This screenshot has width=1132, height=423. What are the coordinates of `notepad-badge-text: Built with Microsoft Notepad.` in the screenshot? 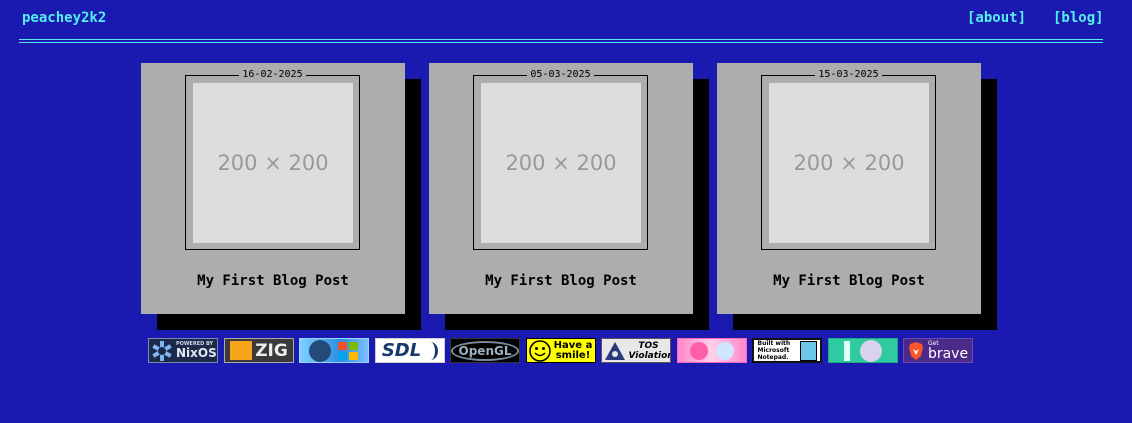 It's located at (774, 350).